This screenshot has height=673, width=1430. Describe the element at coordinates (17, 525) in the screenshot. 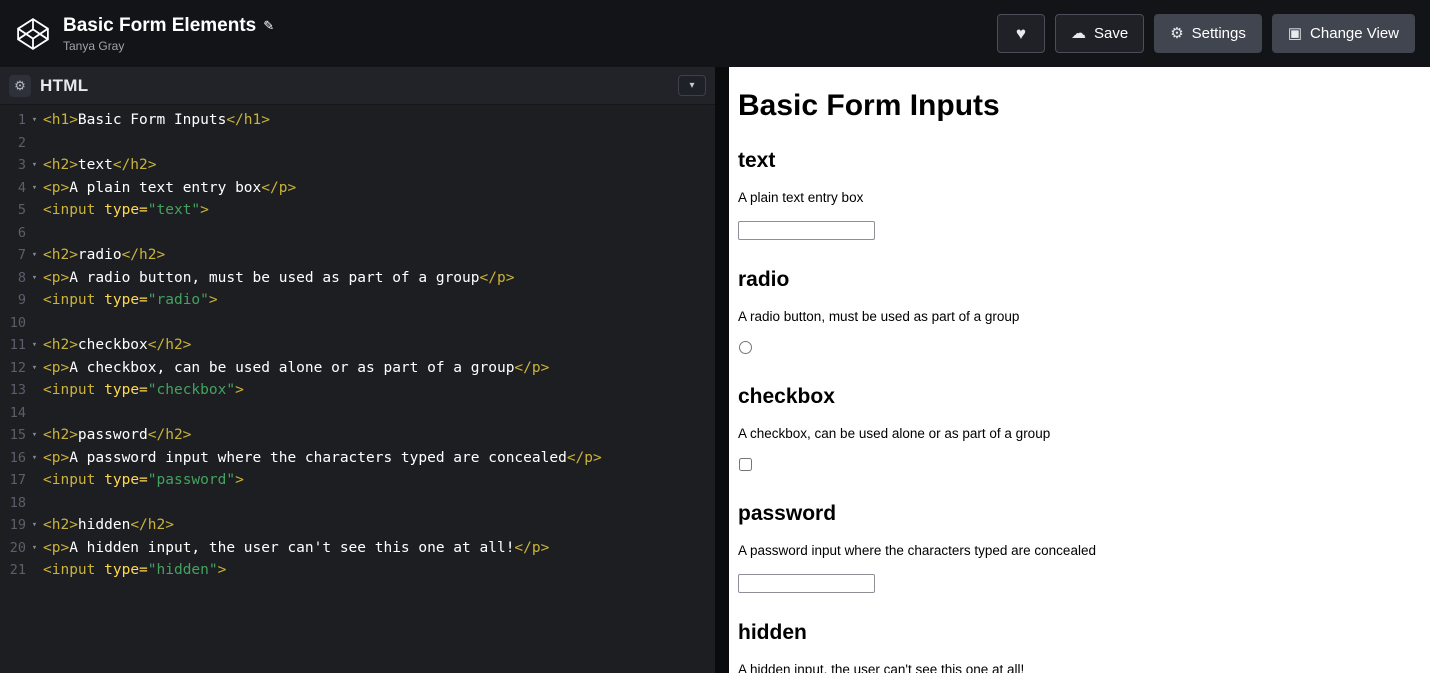

I see `line-number: 19` at that location.